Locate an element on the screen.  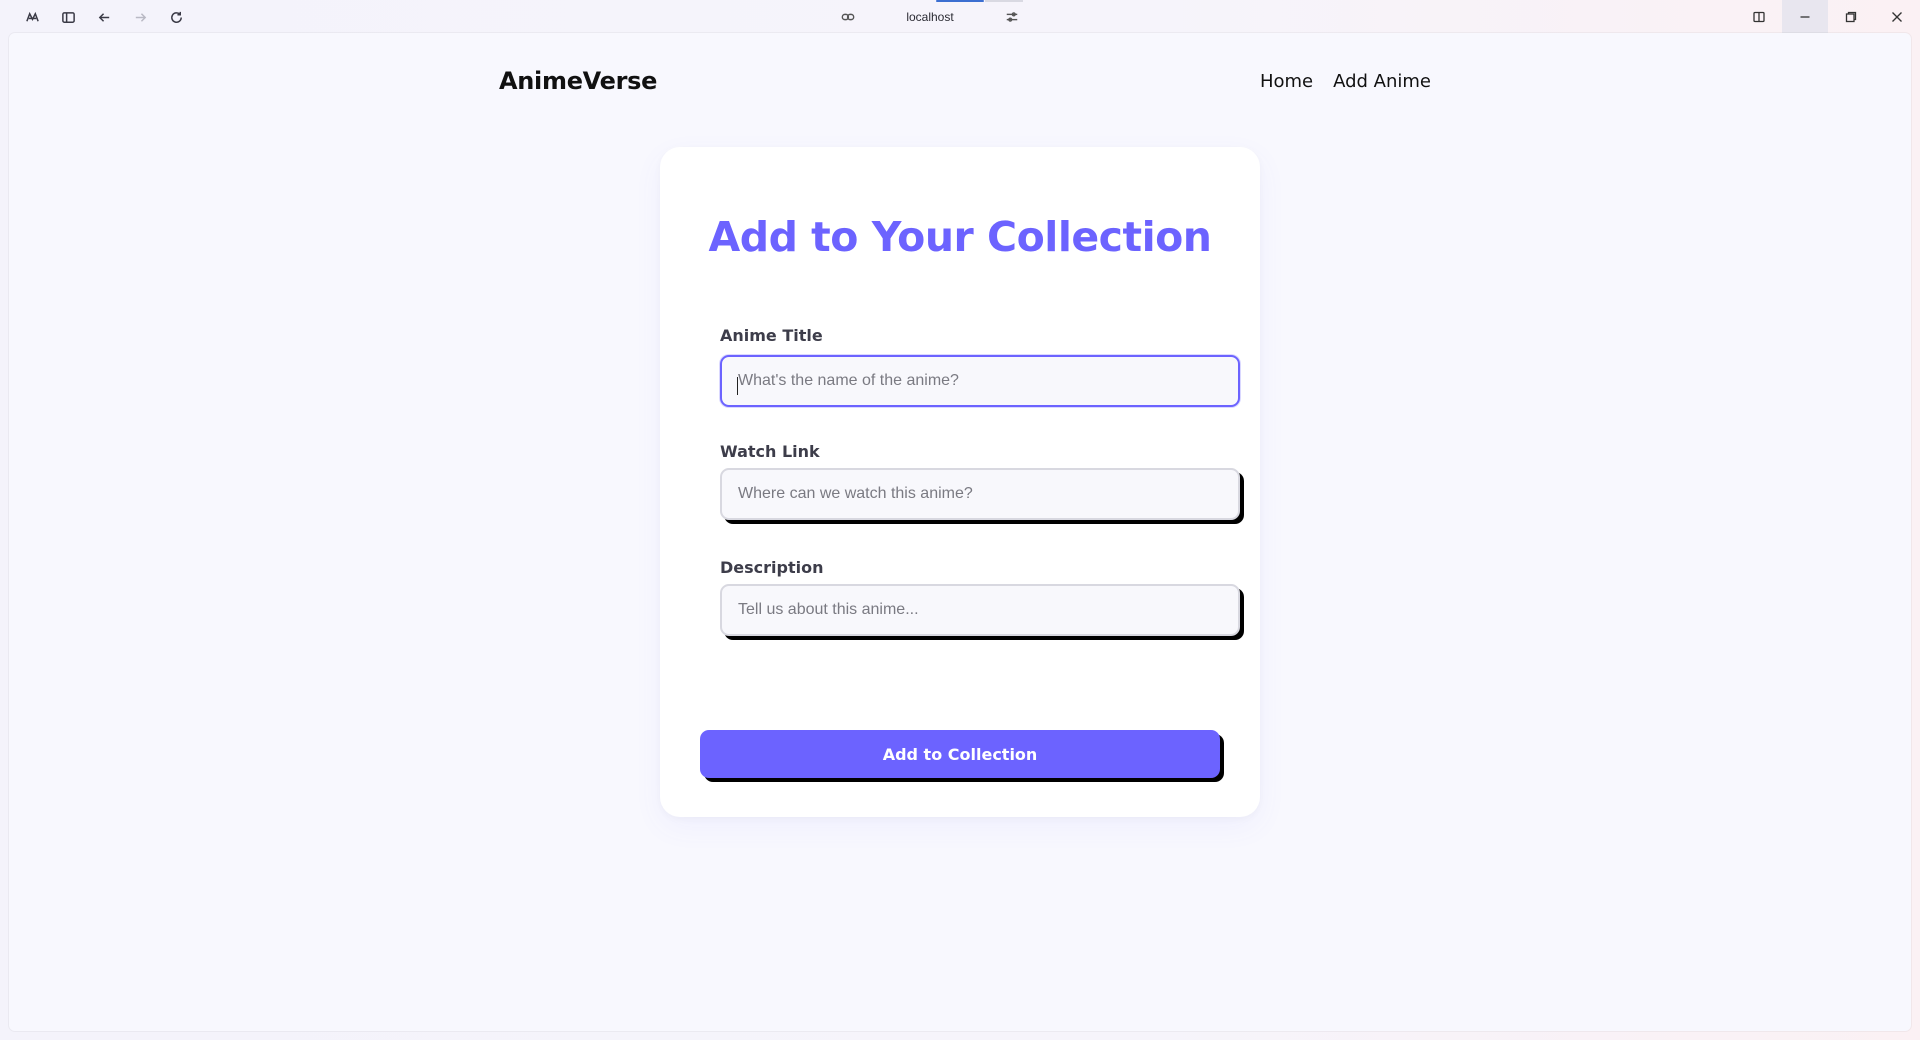
nav-link-home: Home is located at coordinates (1286, 81).